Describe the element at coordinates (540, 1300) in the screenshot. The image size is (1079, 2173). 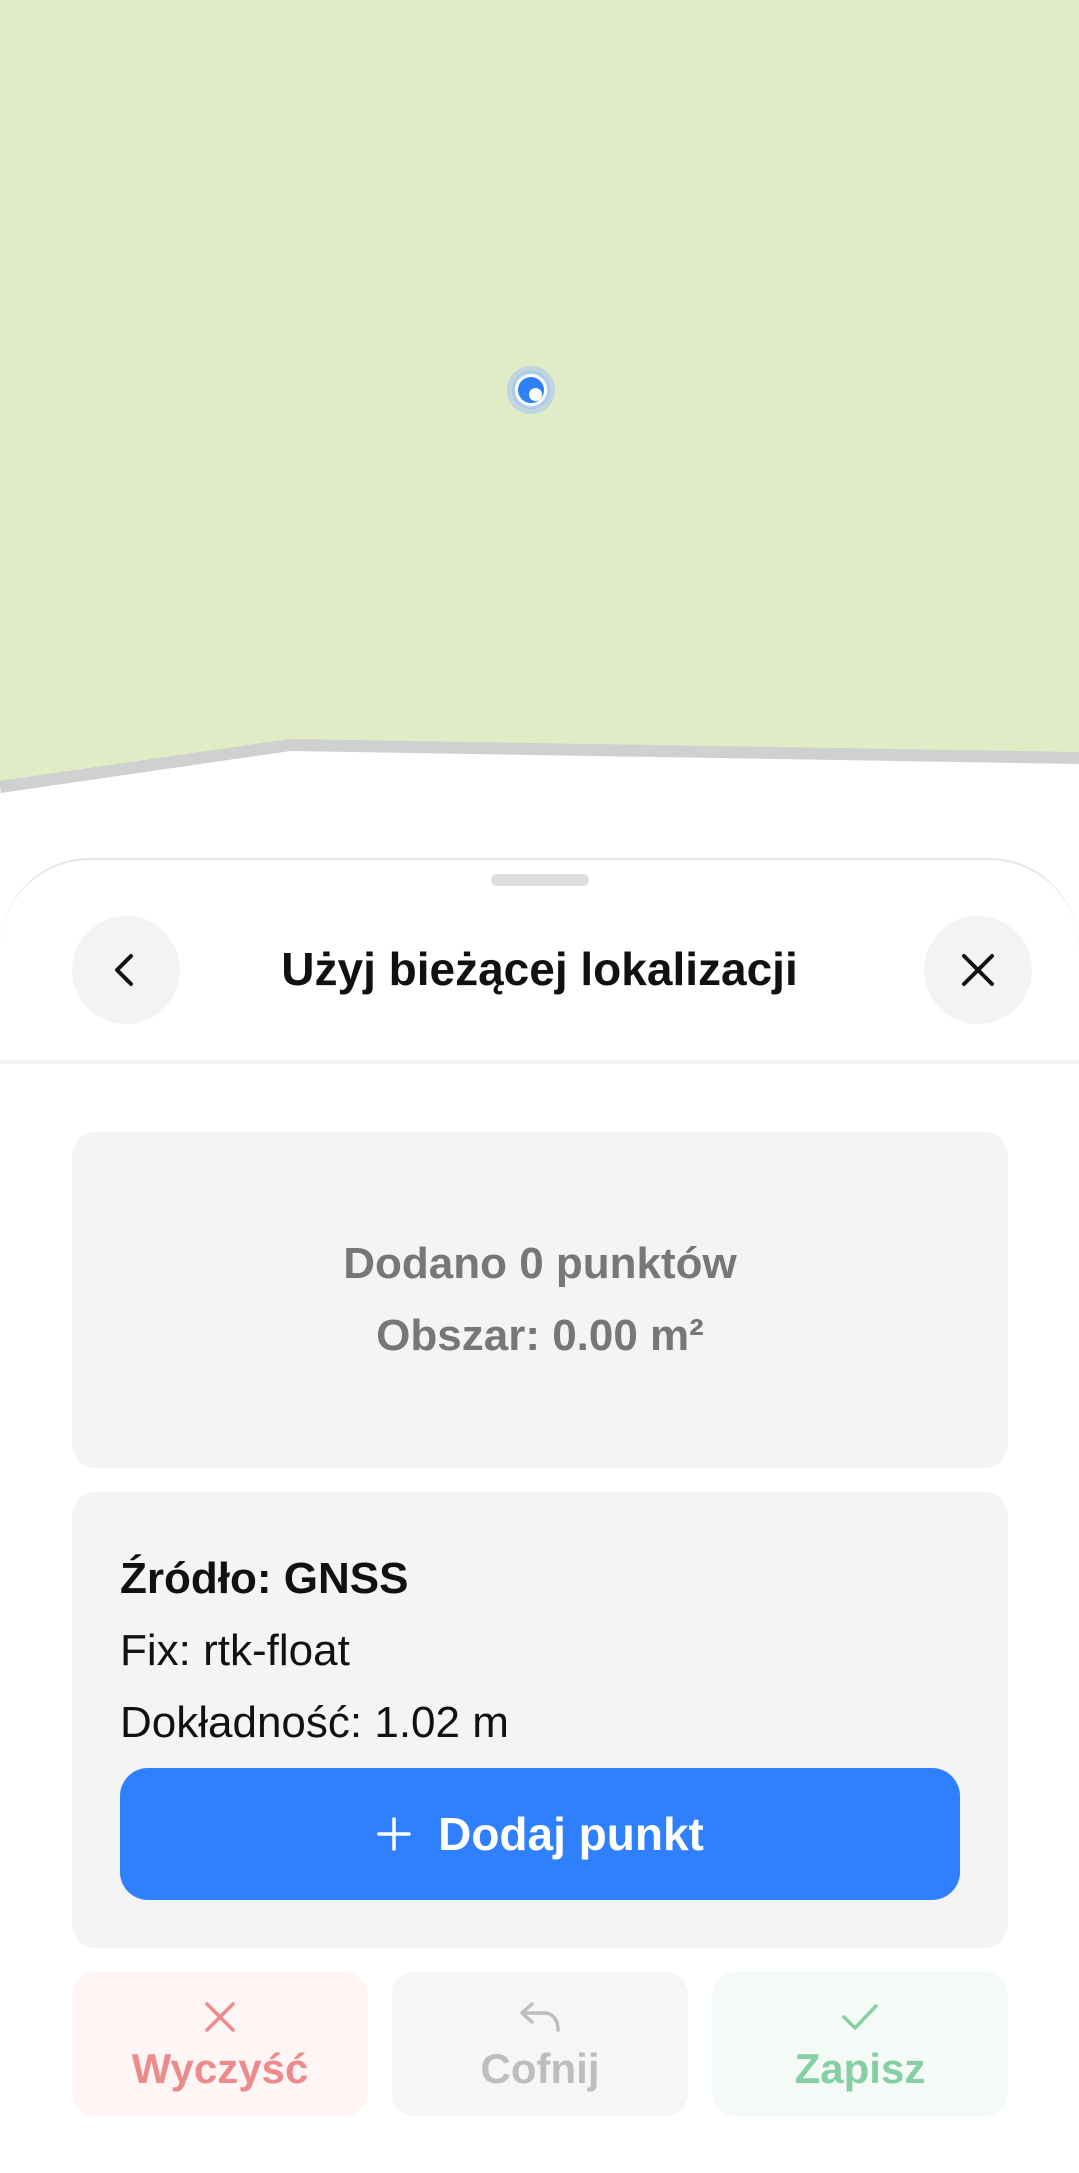
I see `stats-card: Dodano 0 punktów Obszar: 0.00 m²` at that location.